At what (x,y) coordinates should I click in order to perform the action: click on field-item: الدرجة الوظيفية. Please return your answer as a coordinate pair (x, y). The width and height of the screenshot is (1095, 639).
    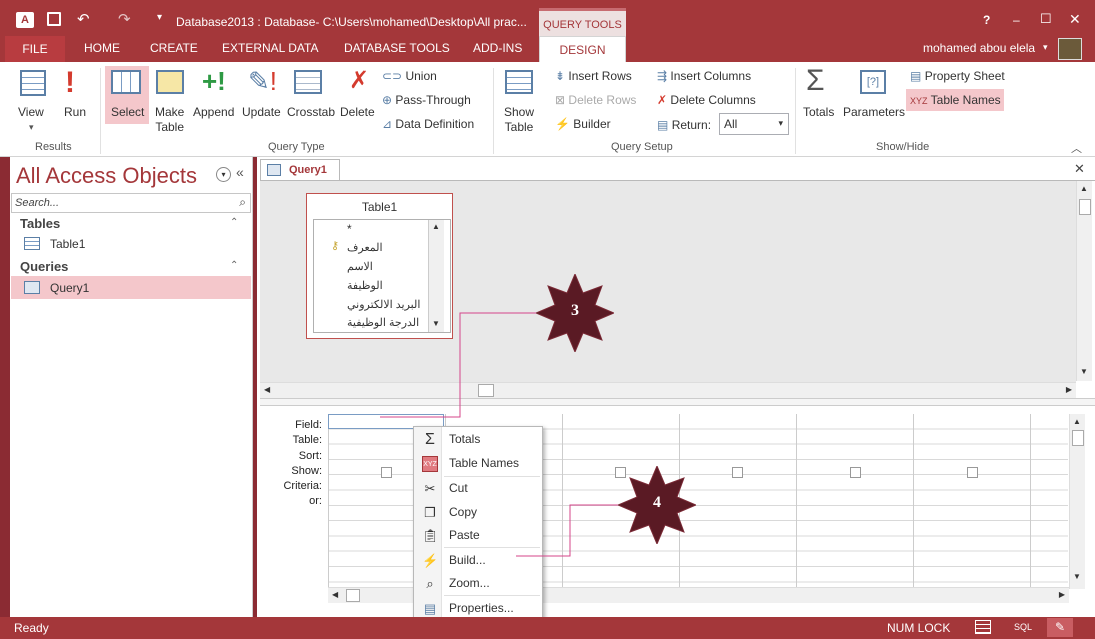
    Looking at the image, I should click on (383, 322).